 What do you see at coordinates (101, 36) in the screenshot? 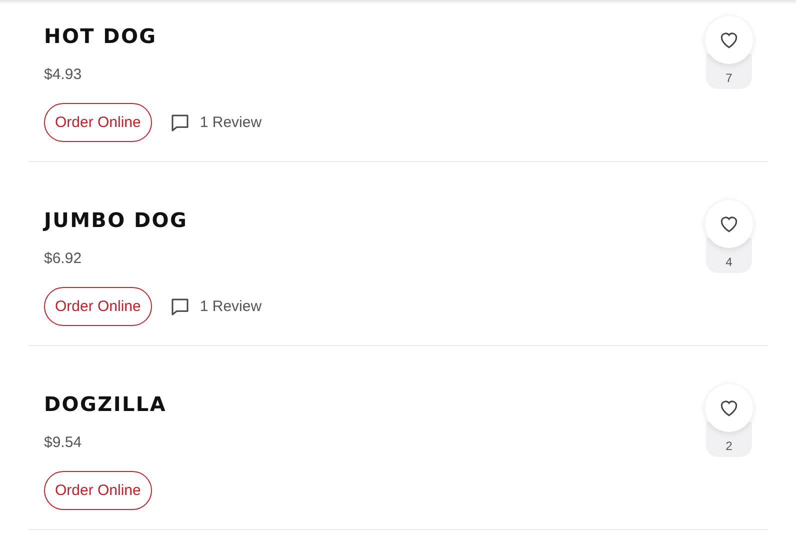
I see `item-title: HOT DOG` at bounding box center [101, 36].